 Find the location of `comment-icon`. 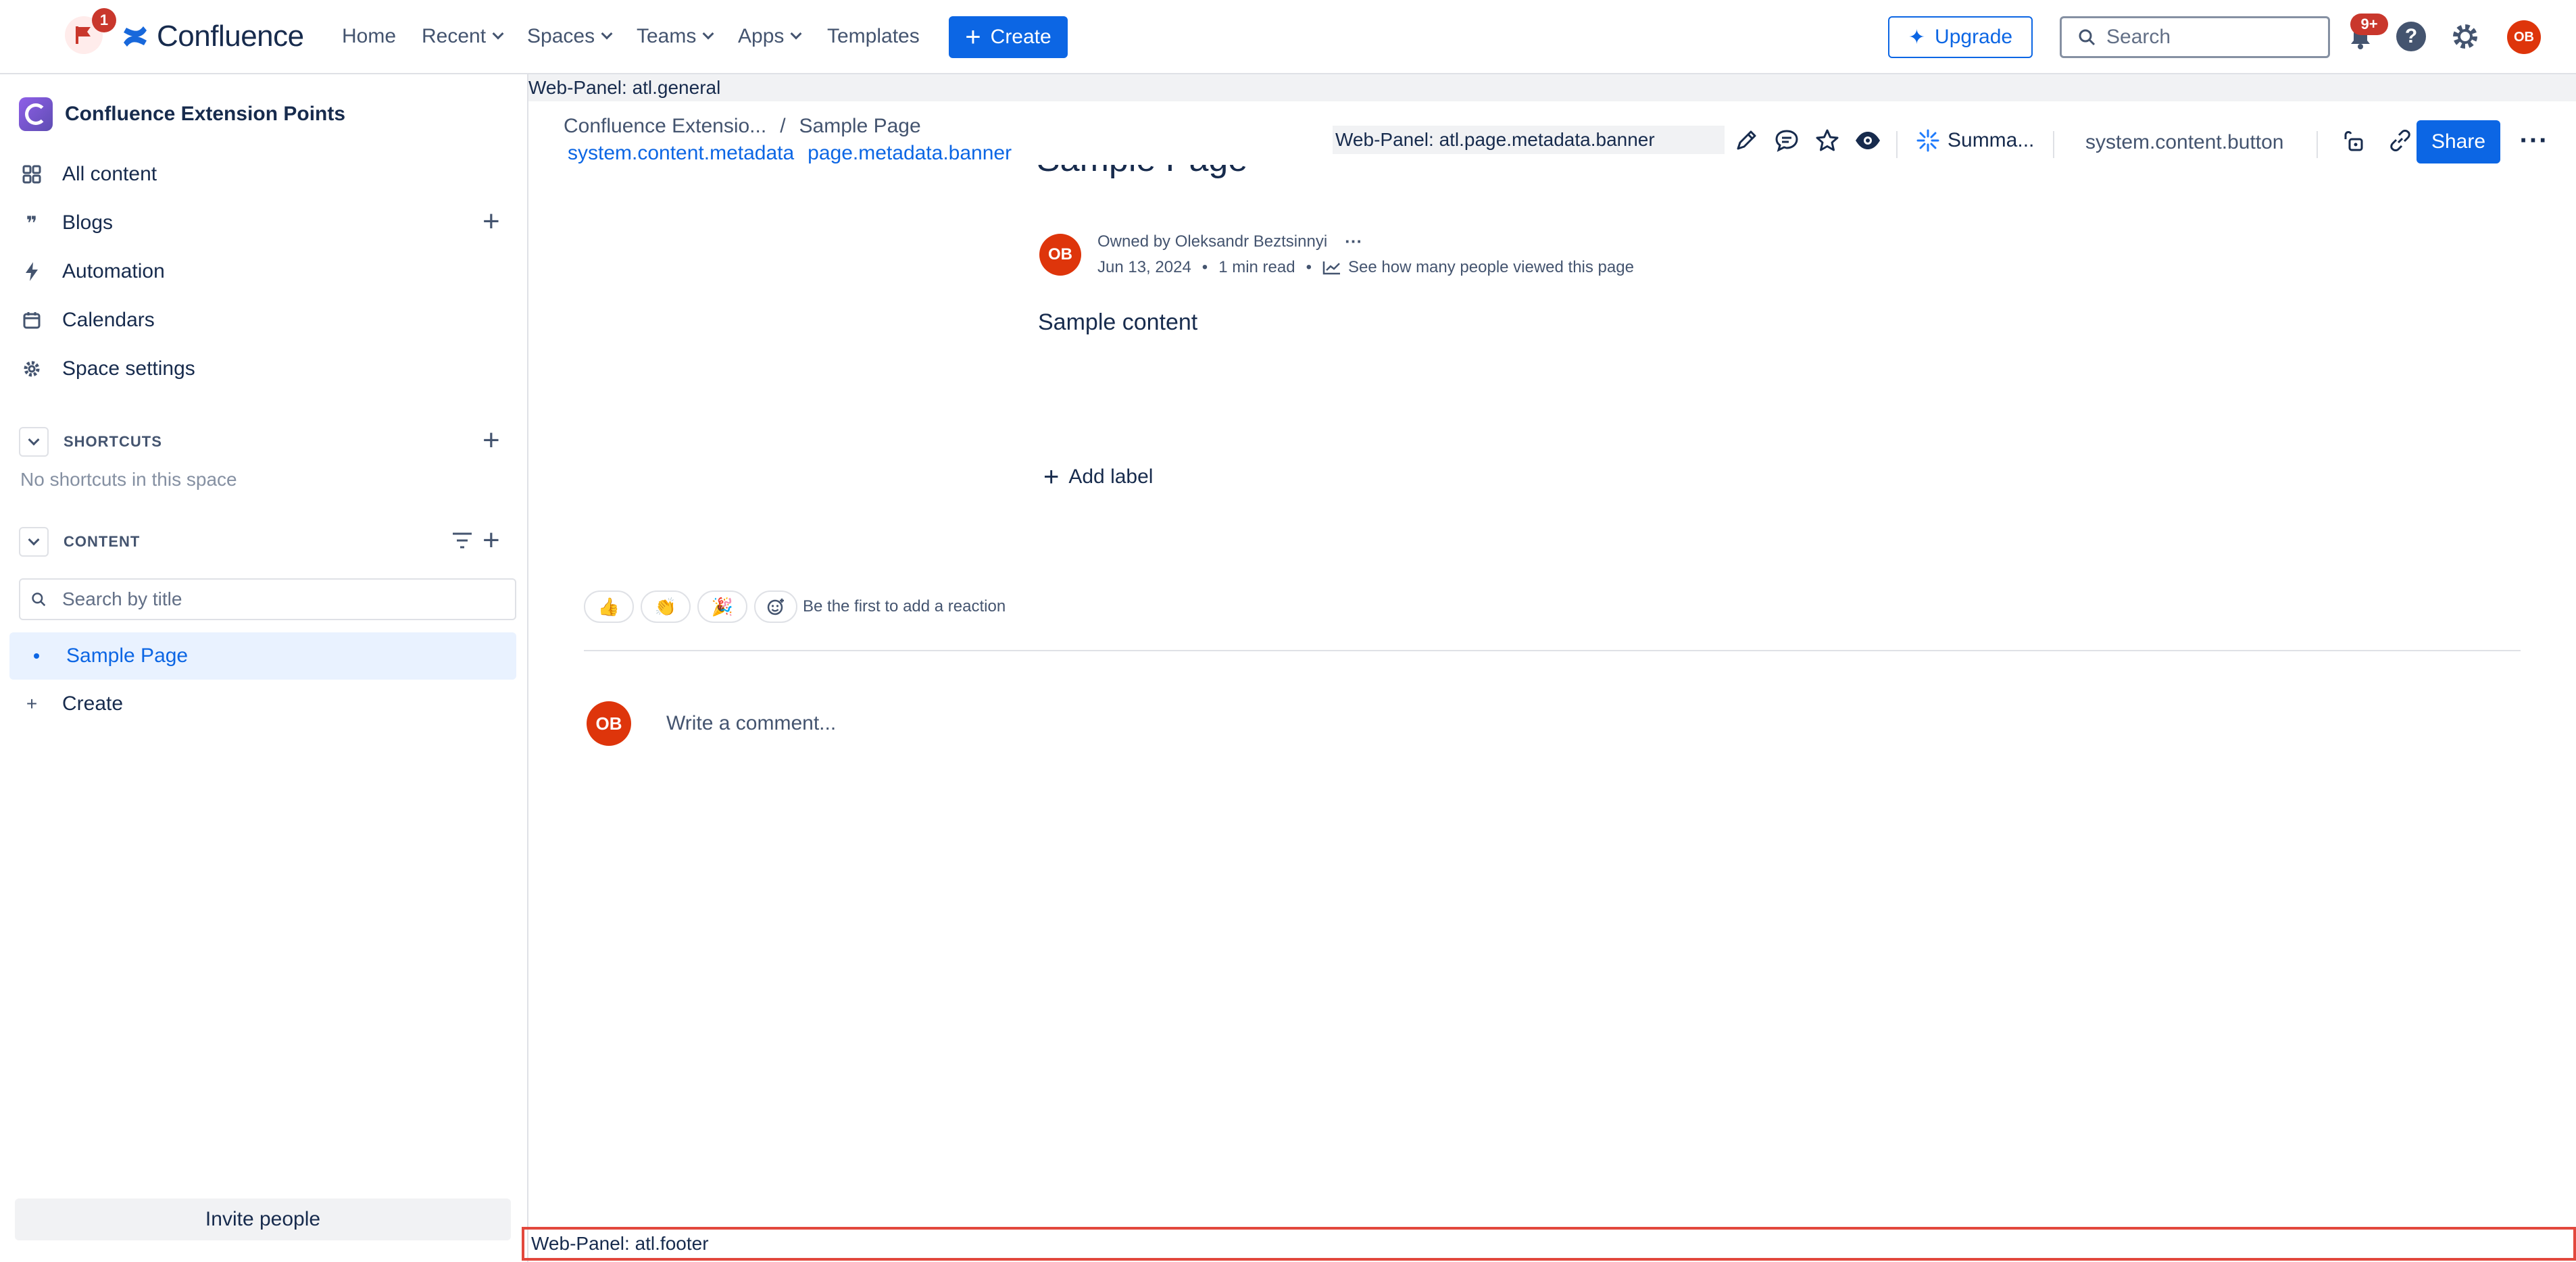

comment-icon is located at coordinates (1786, 141).